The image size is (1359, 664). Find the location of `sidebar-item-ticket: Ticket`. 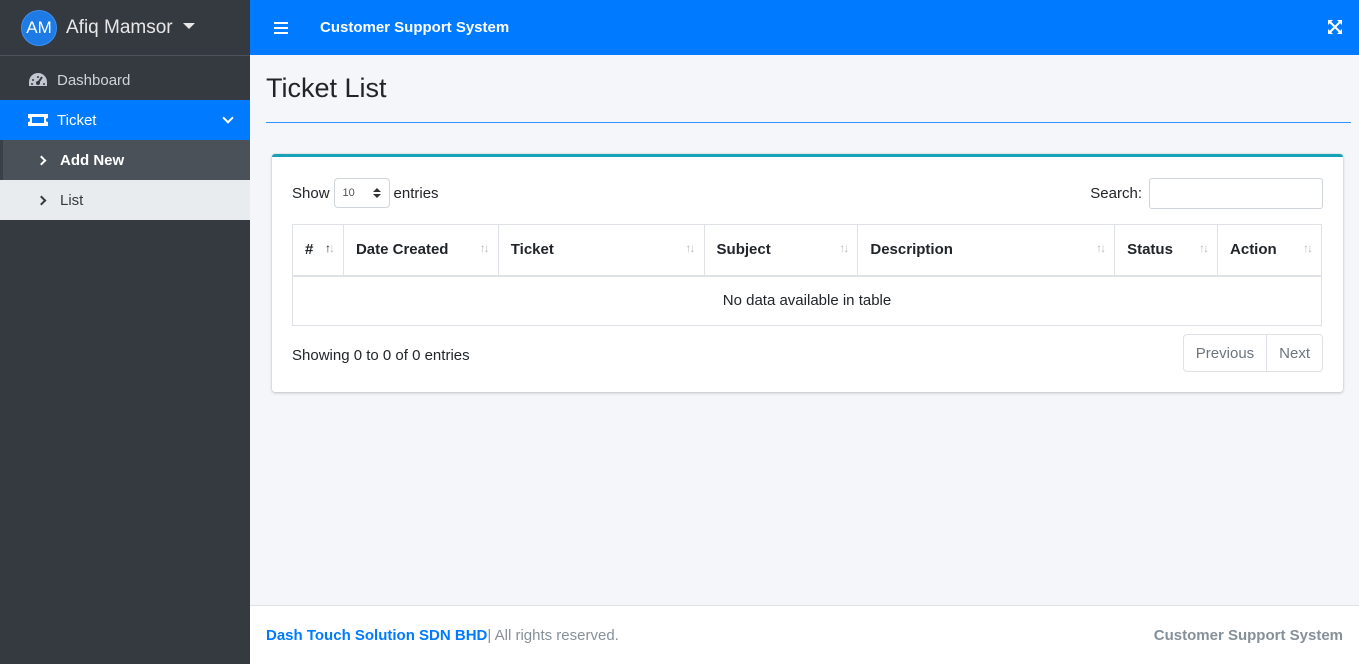

sidebar-item-ticket: Ticket is located at coordinates (125, 120).